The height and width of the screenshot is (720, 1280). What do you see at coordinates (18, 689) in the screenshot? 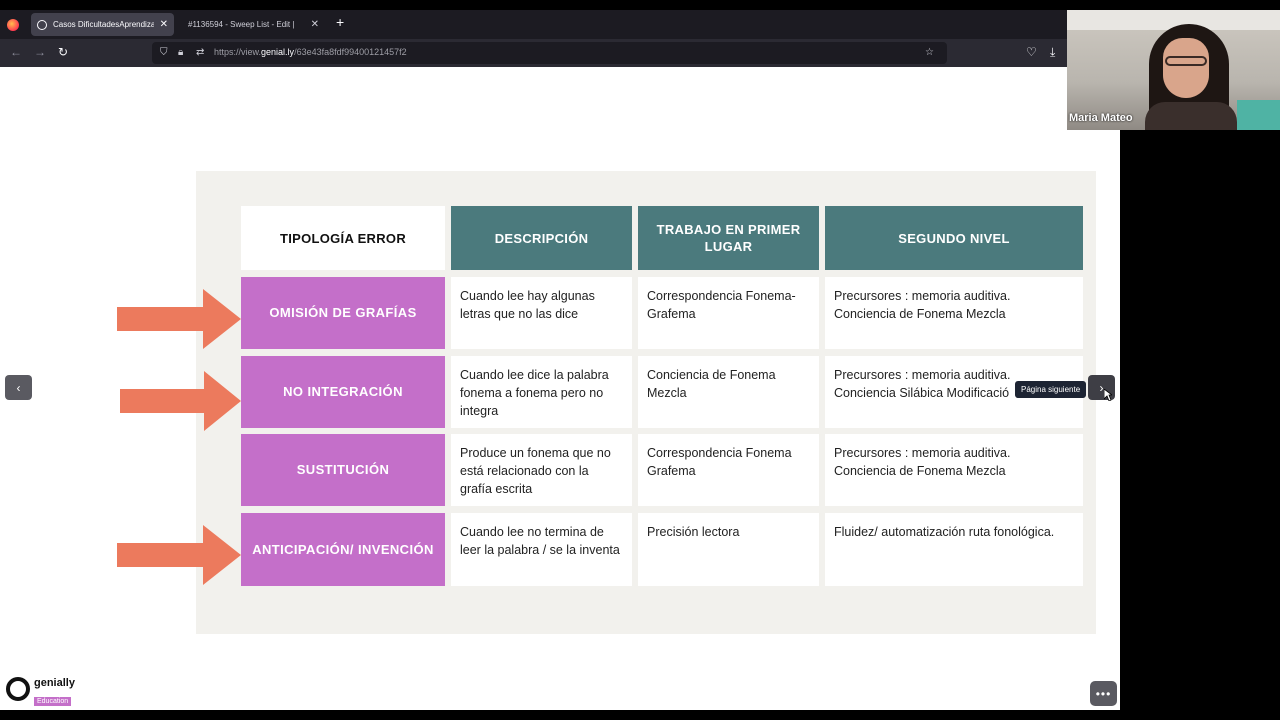
I see `genially-g-icon` at bounding box center [18, 689].